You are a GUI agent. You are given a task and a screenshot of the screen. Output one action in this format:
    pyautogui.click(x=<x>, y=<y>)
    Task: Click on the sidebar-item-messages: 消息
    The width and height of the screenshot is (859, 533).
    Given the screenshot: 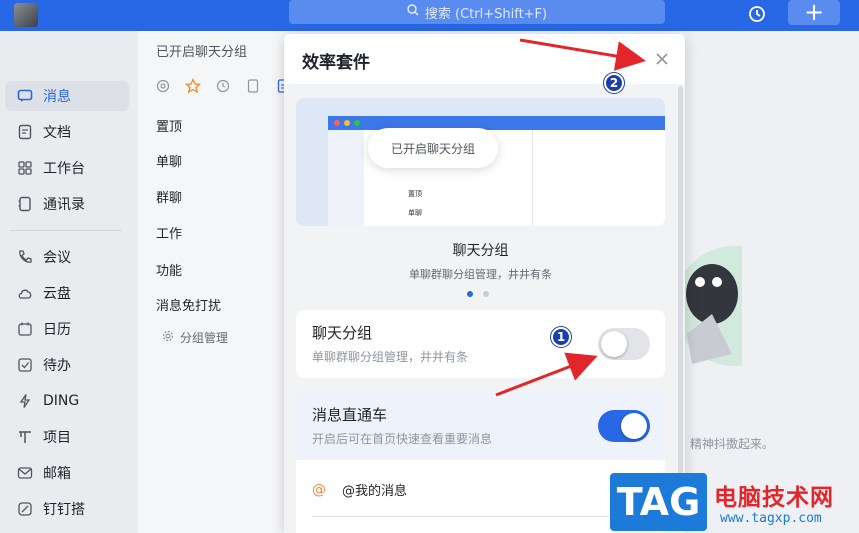 What is the action you would take?
    pyautogui.click(x=67, y=96)
    